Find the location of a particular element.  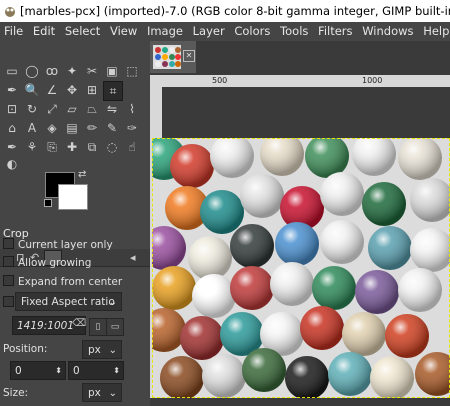

cage-icon: ⌂ is located at coordinates (12, 128).